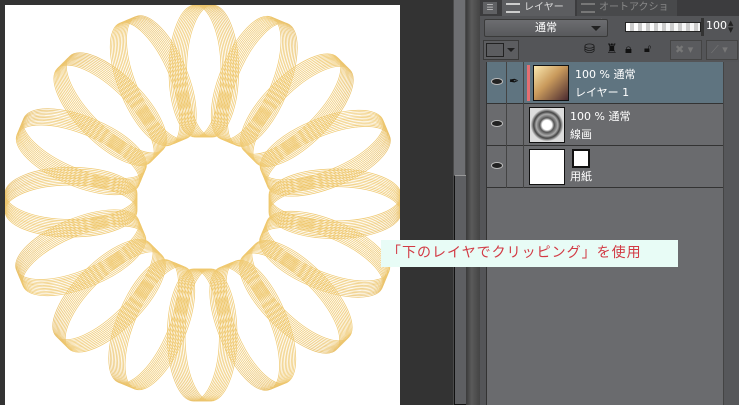 The height and width of the screenshot is (405, 739). I want to click on opacity-value: 100, so click(716, 25).